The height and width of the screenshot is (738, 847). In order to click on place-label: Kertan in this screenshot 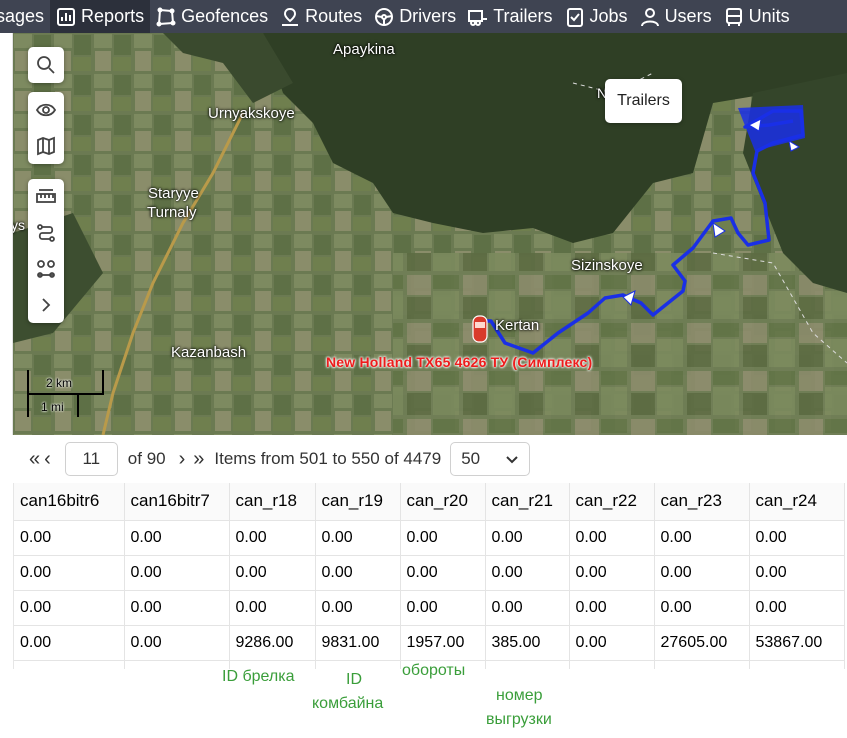, I will do `click(517, 325)`.